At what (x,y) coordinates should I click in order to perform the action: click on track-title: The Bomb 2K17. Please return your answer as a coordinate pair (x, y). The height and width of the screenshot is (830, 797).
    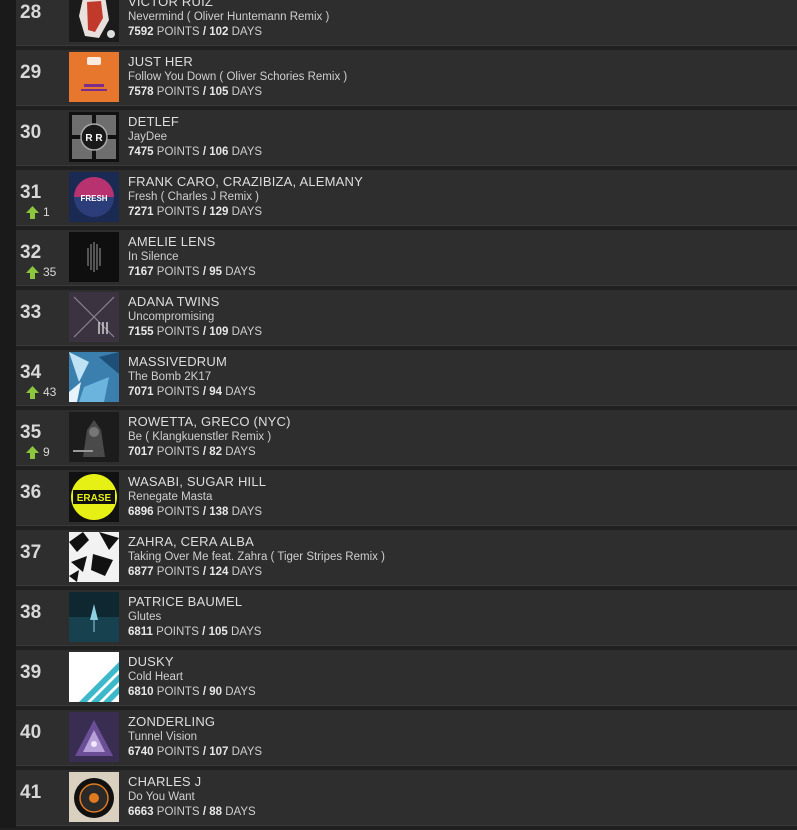
    Looking at the image, I should click on (192, 377).